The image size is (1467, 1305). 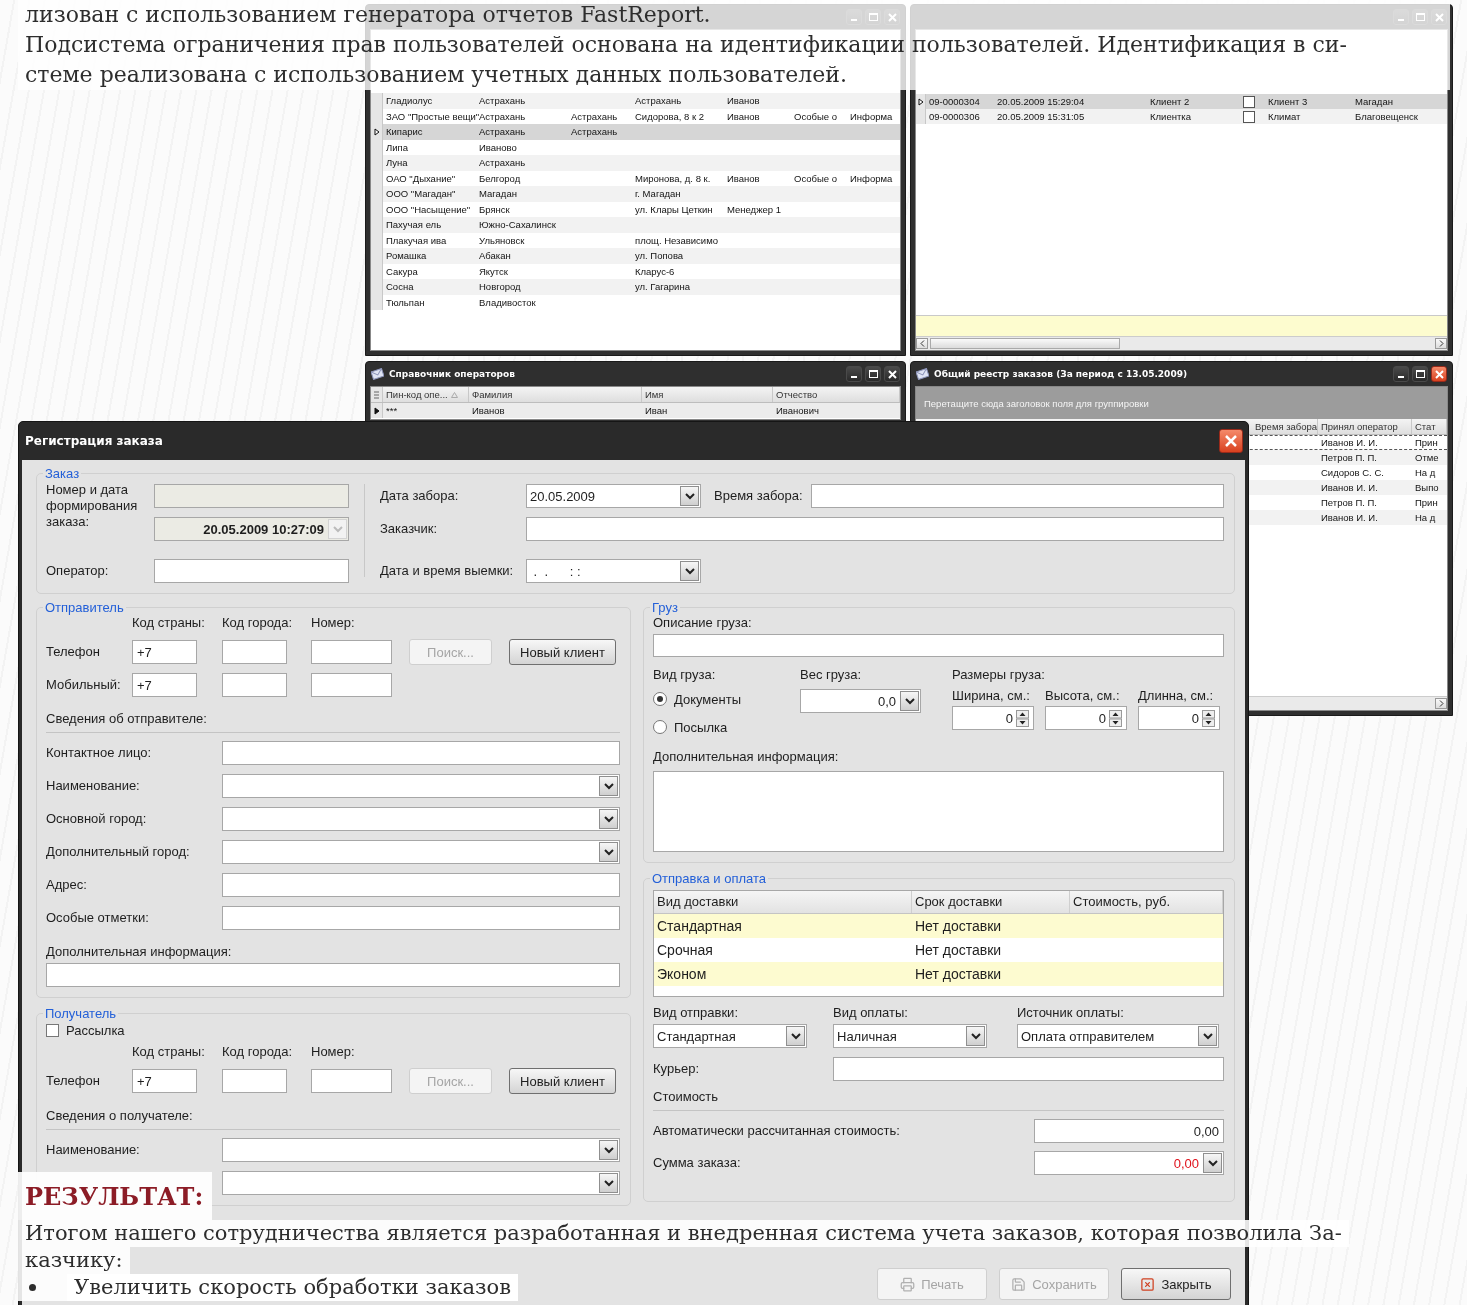 What do you see at coordinates (1285, 426) in the screenshot?
I see `column-header: Время забора` at bounding box center [1285, 426].